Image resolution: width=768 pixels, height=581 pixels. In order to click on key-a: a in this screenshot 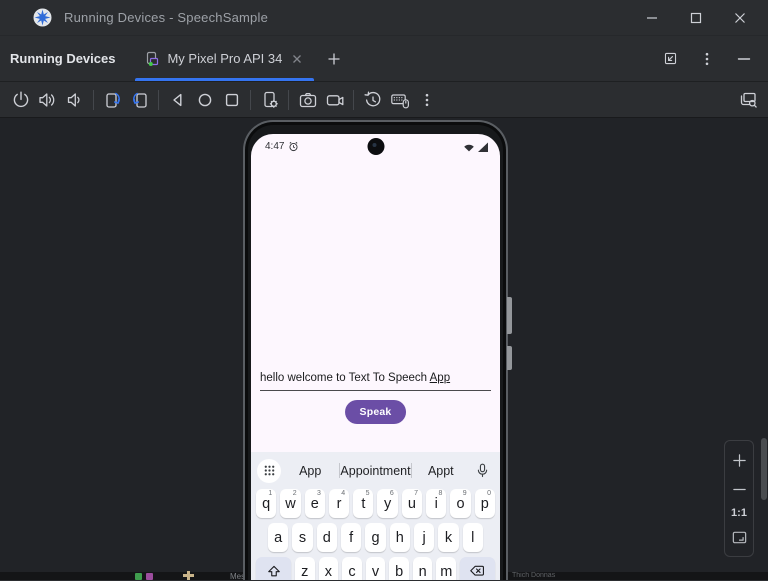, I will do `click(278, 537)`.